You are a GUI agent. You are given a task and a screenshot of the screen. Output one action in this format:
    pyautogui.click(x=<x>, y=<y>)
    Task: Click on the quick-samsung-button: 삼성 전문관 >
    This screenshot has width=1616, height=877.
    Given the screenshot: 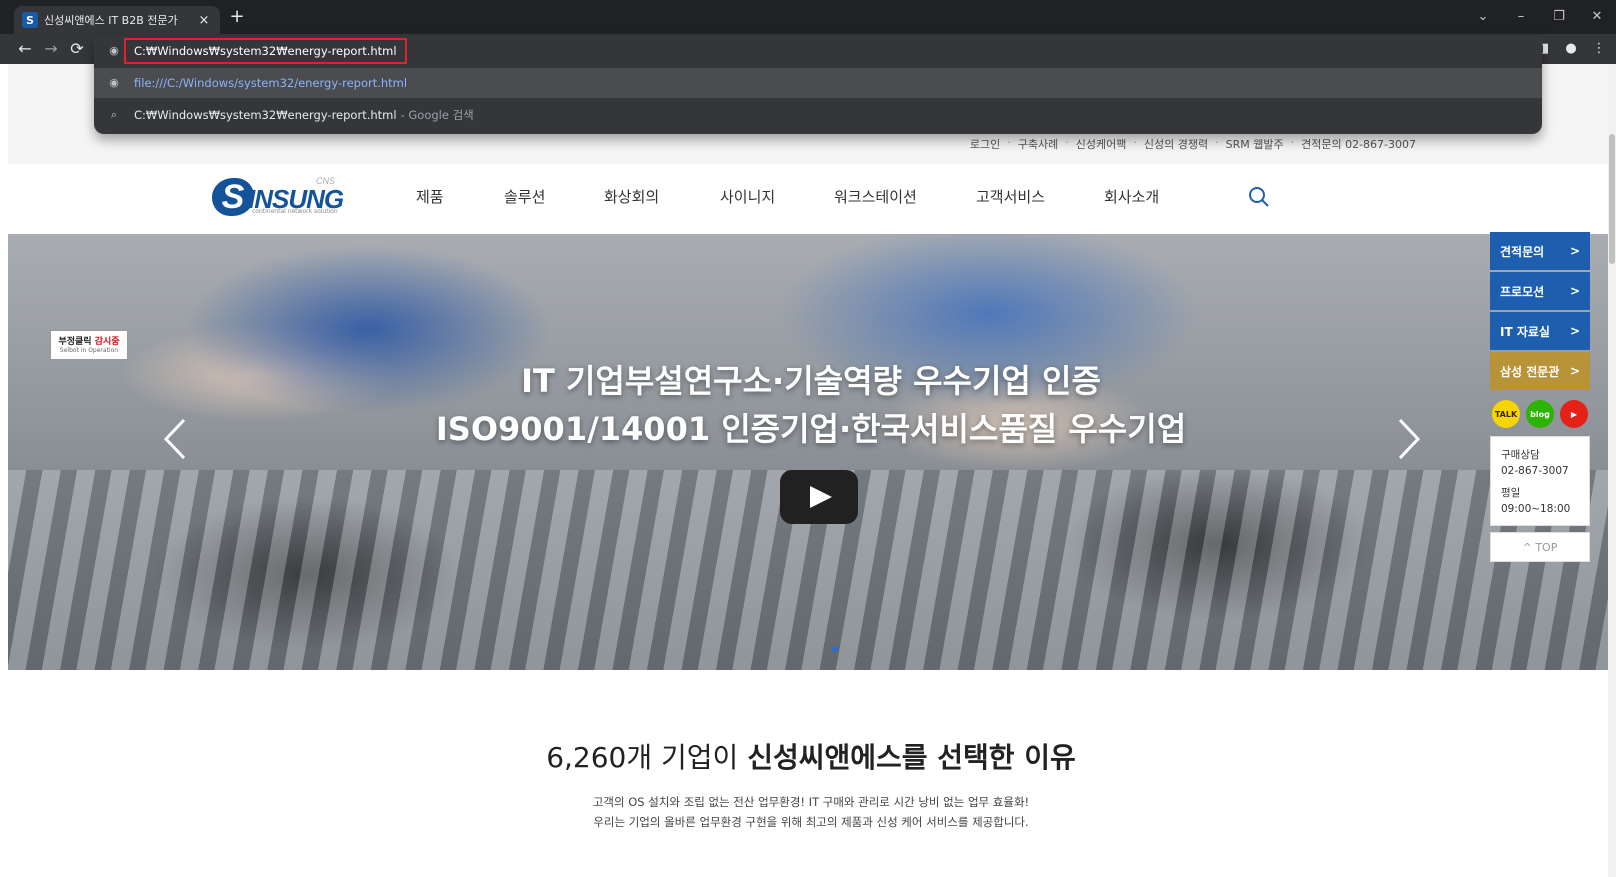 What is the action you would take?
    pyautogui.click(x=1540, y=371)
    